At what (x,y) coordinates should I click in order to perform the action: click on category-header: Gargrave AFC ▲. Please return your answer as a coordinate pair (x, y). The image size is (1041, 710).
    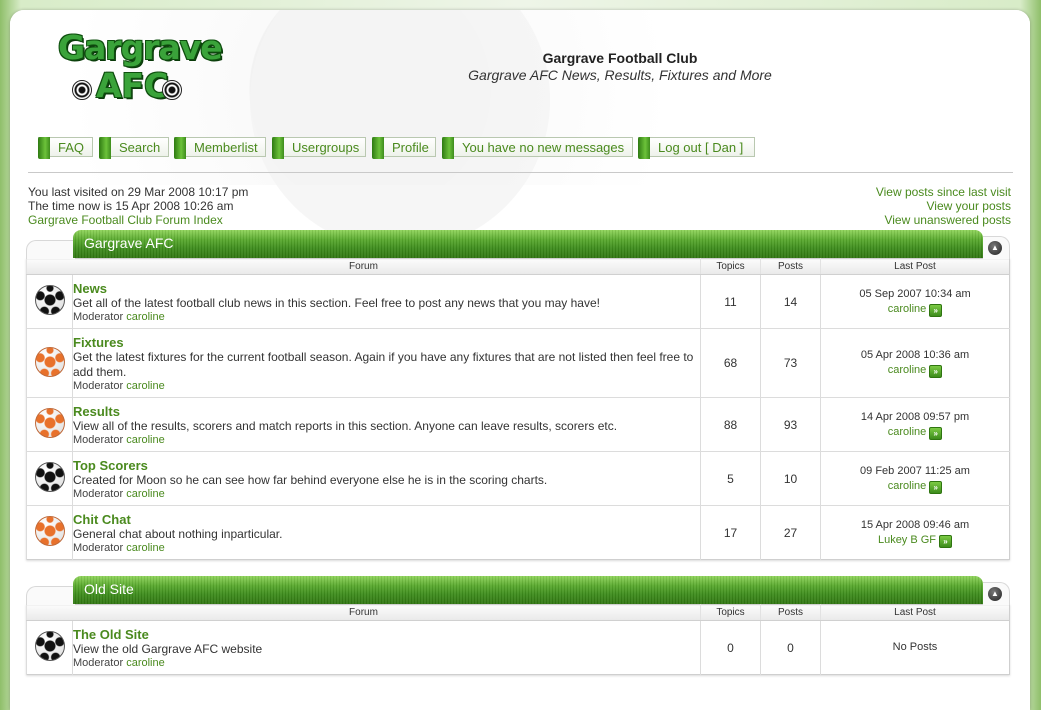
    Looking at the image, I should click on (518, 244).